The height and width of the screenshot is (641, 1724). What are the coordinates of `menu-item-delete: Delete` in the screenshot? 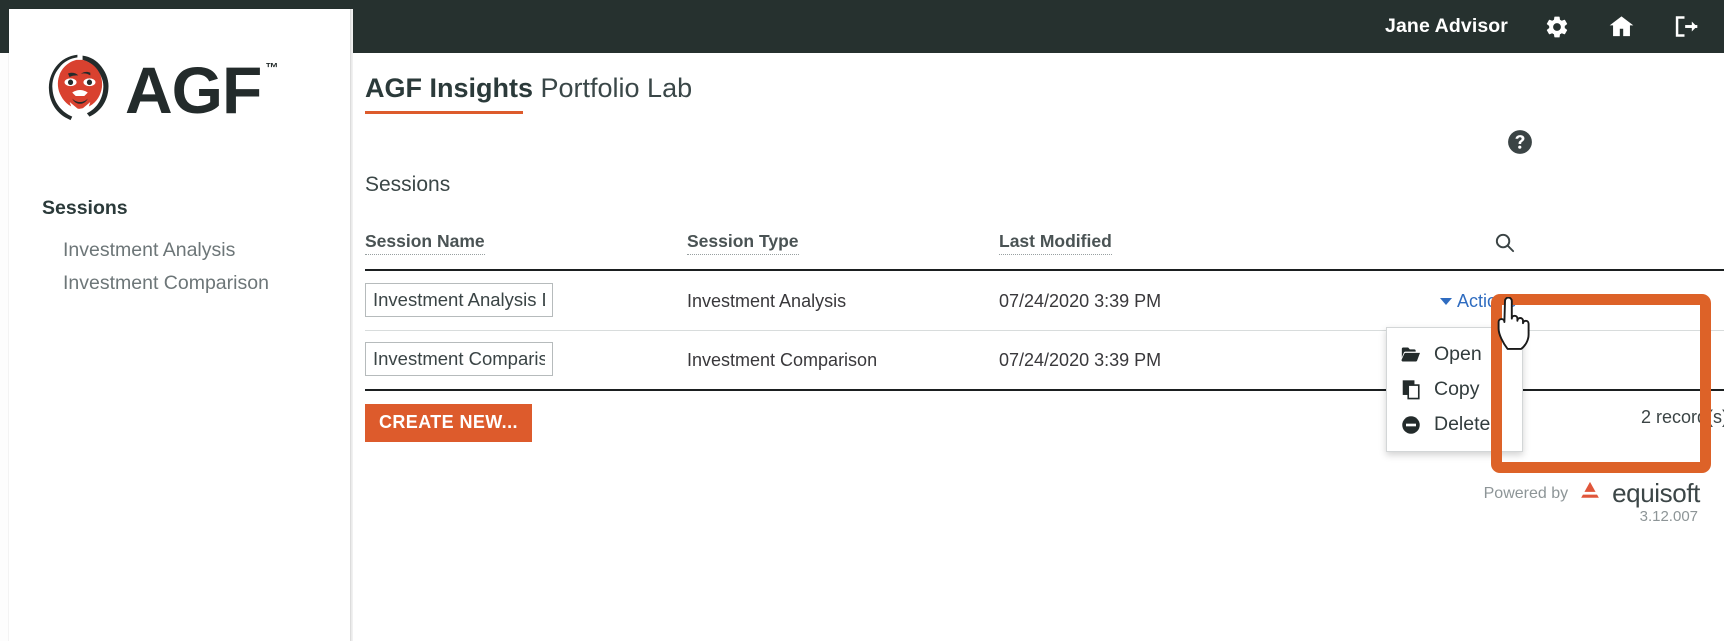 It's located at (1454, 424).